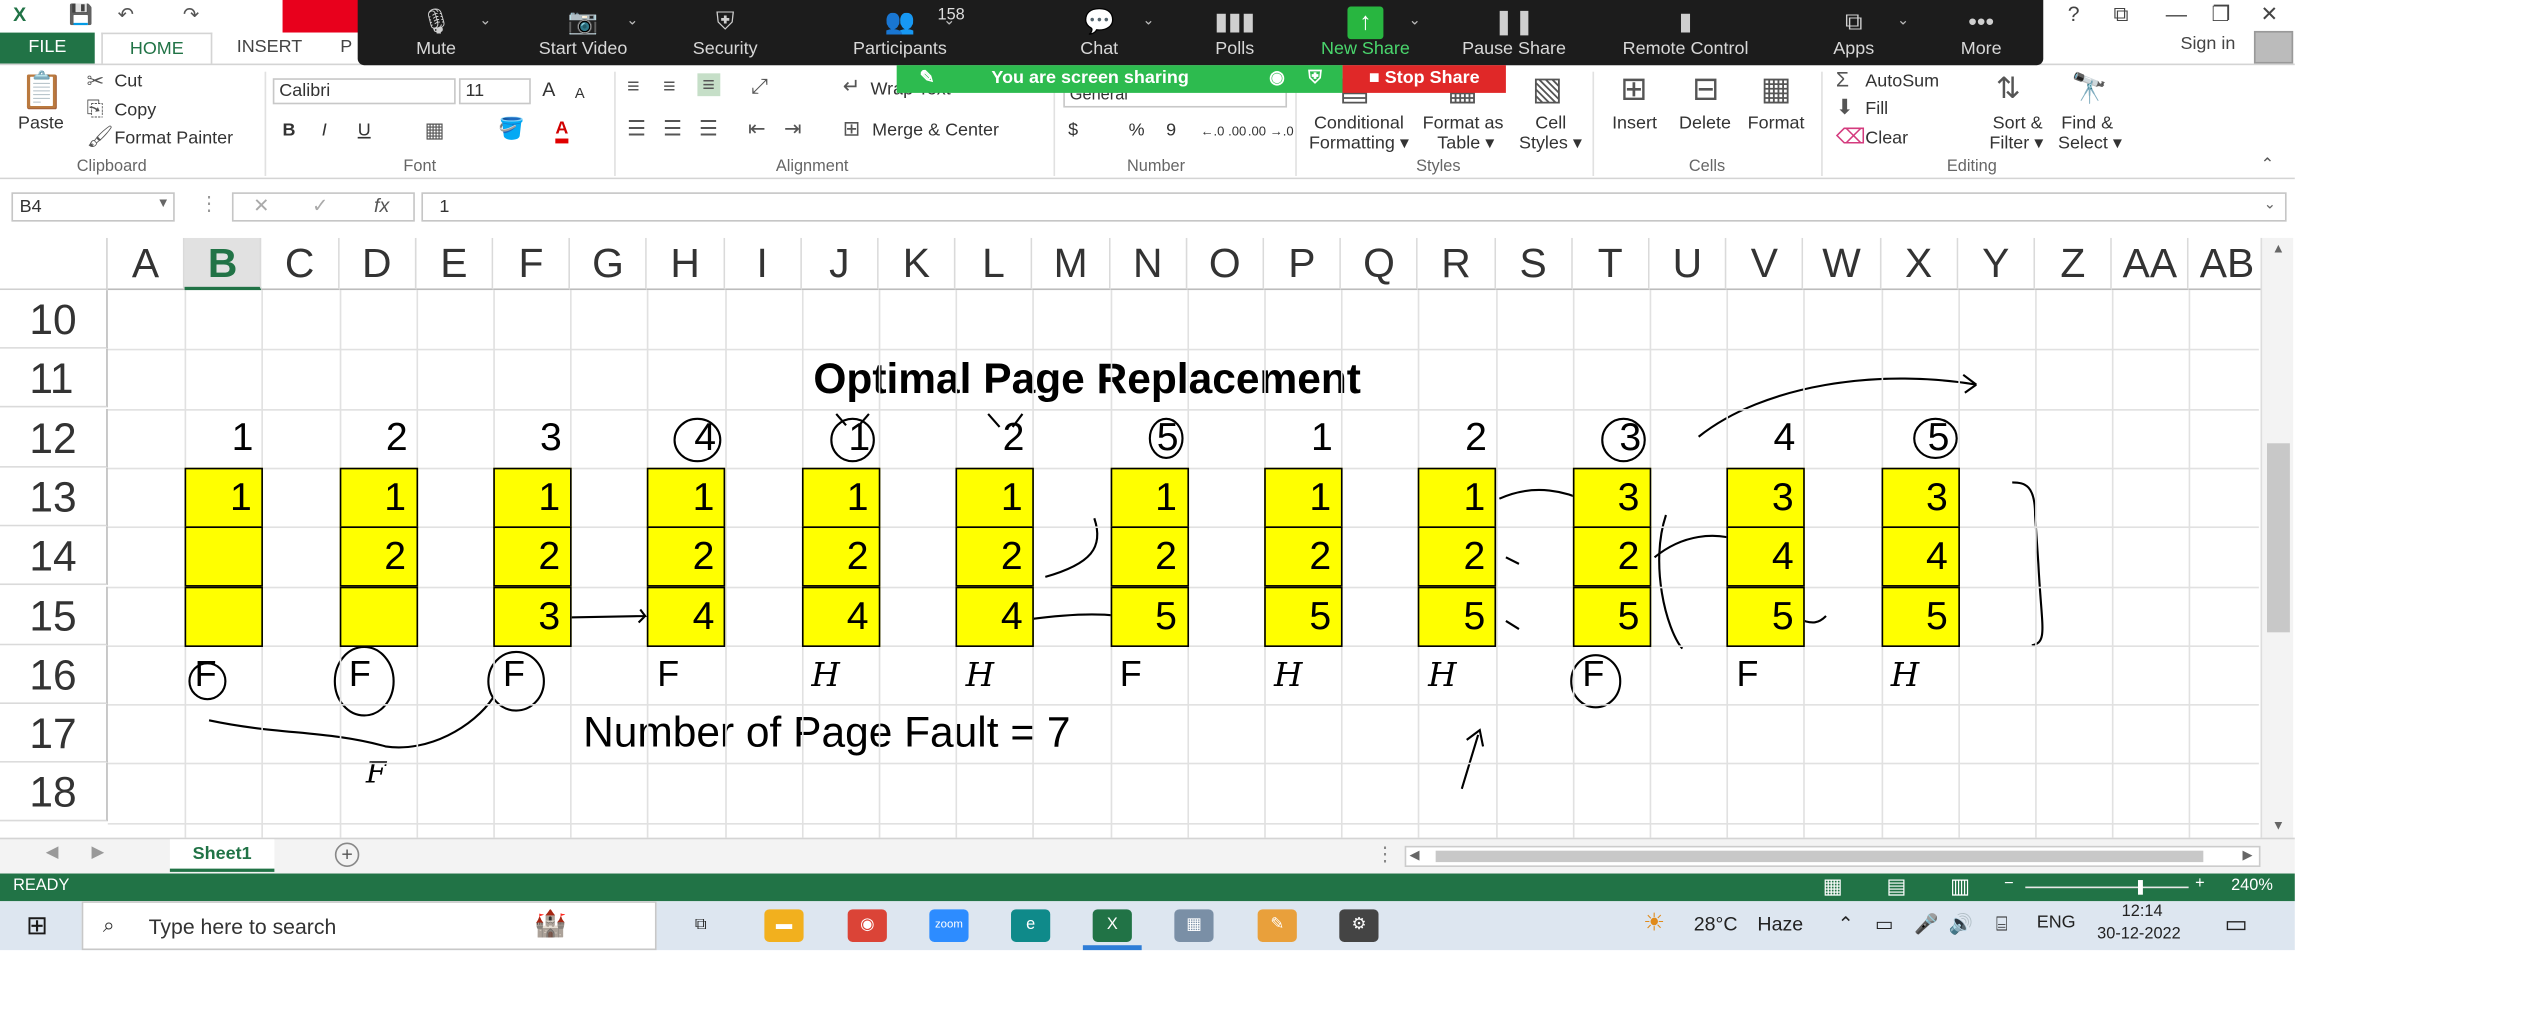 The width and height of the screenshot is (2548, 1030). Describe the element at coordinates (485, 20) in the screenshot. I see `chevron-down-icon: ⌄` at that location.